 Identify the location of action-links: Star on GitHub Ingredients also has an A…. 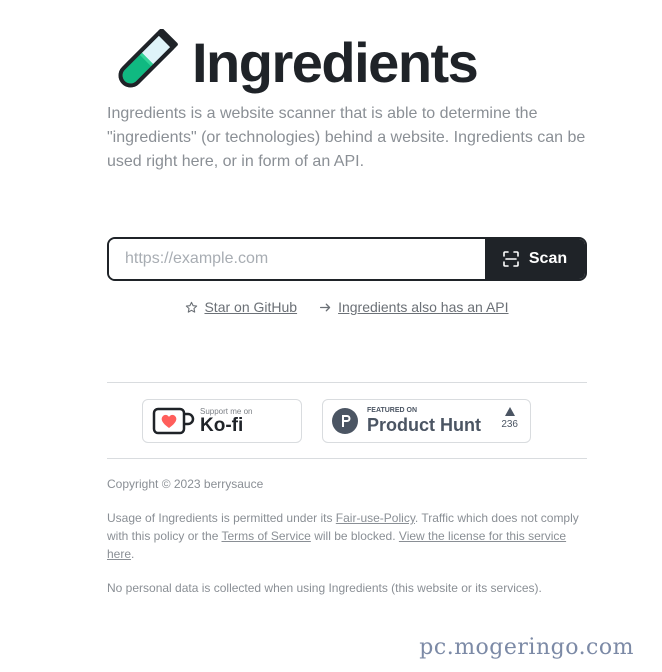
(347, 307).